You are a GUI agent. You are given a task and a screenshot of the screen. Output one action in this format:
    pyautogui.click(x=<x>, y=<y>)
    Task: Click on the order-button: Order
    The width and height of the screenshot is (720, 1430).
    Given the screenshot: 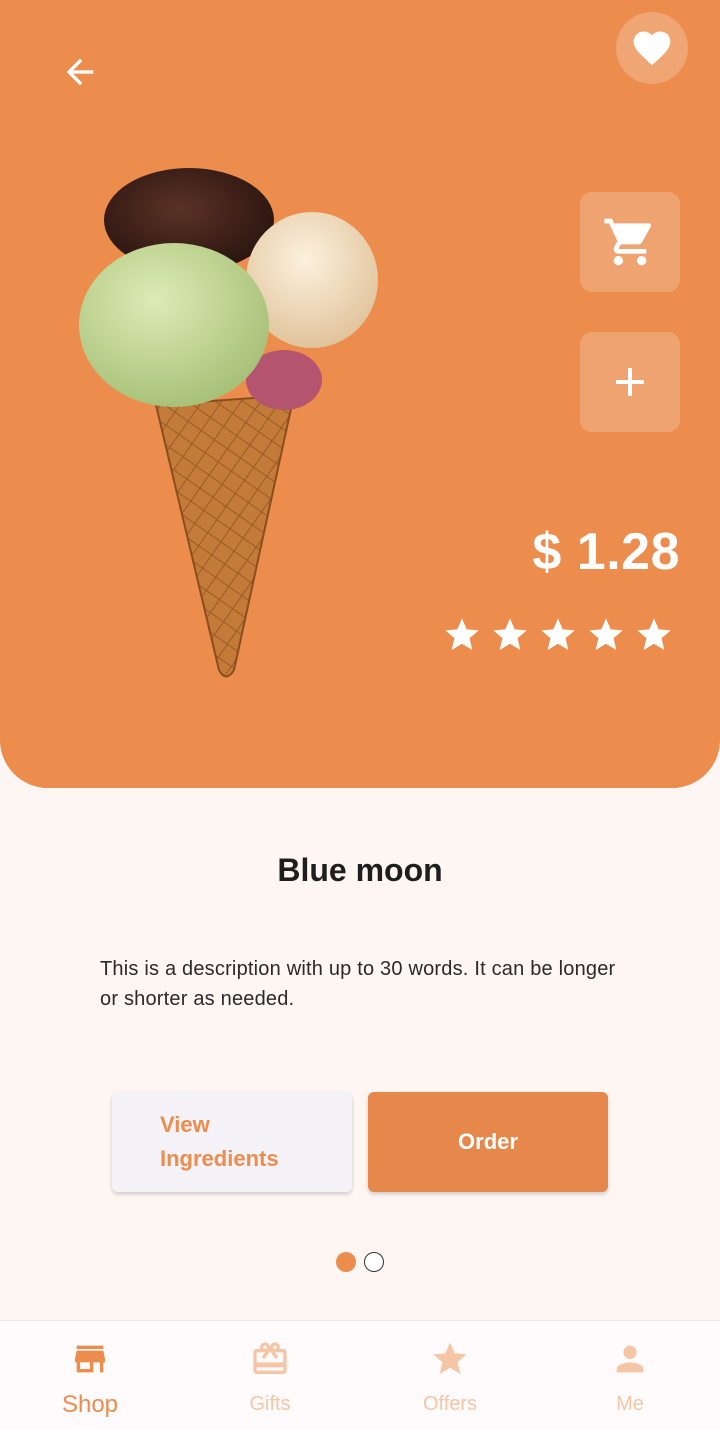 What is the action you would take?
    pyautogui.click(x=488, y=1142)
    